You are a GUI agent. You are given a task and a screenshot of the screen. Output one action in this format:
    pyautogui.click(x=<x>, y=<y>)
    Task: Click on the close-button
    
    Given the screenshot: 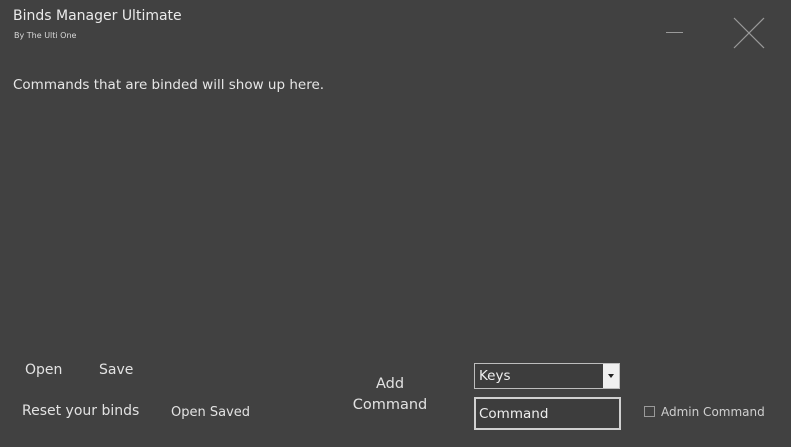 What is the action you would take?
    pyautogui.click(x=749, y=33)
    